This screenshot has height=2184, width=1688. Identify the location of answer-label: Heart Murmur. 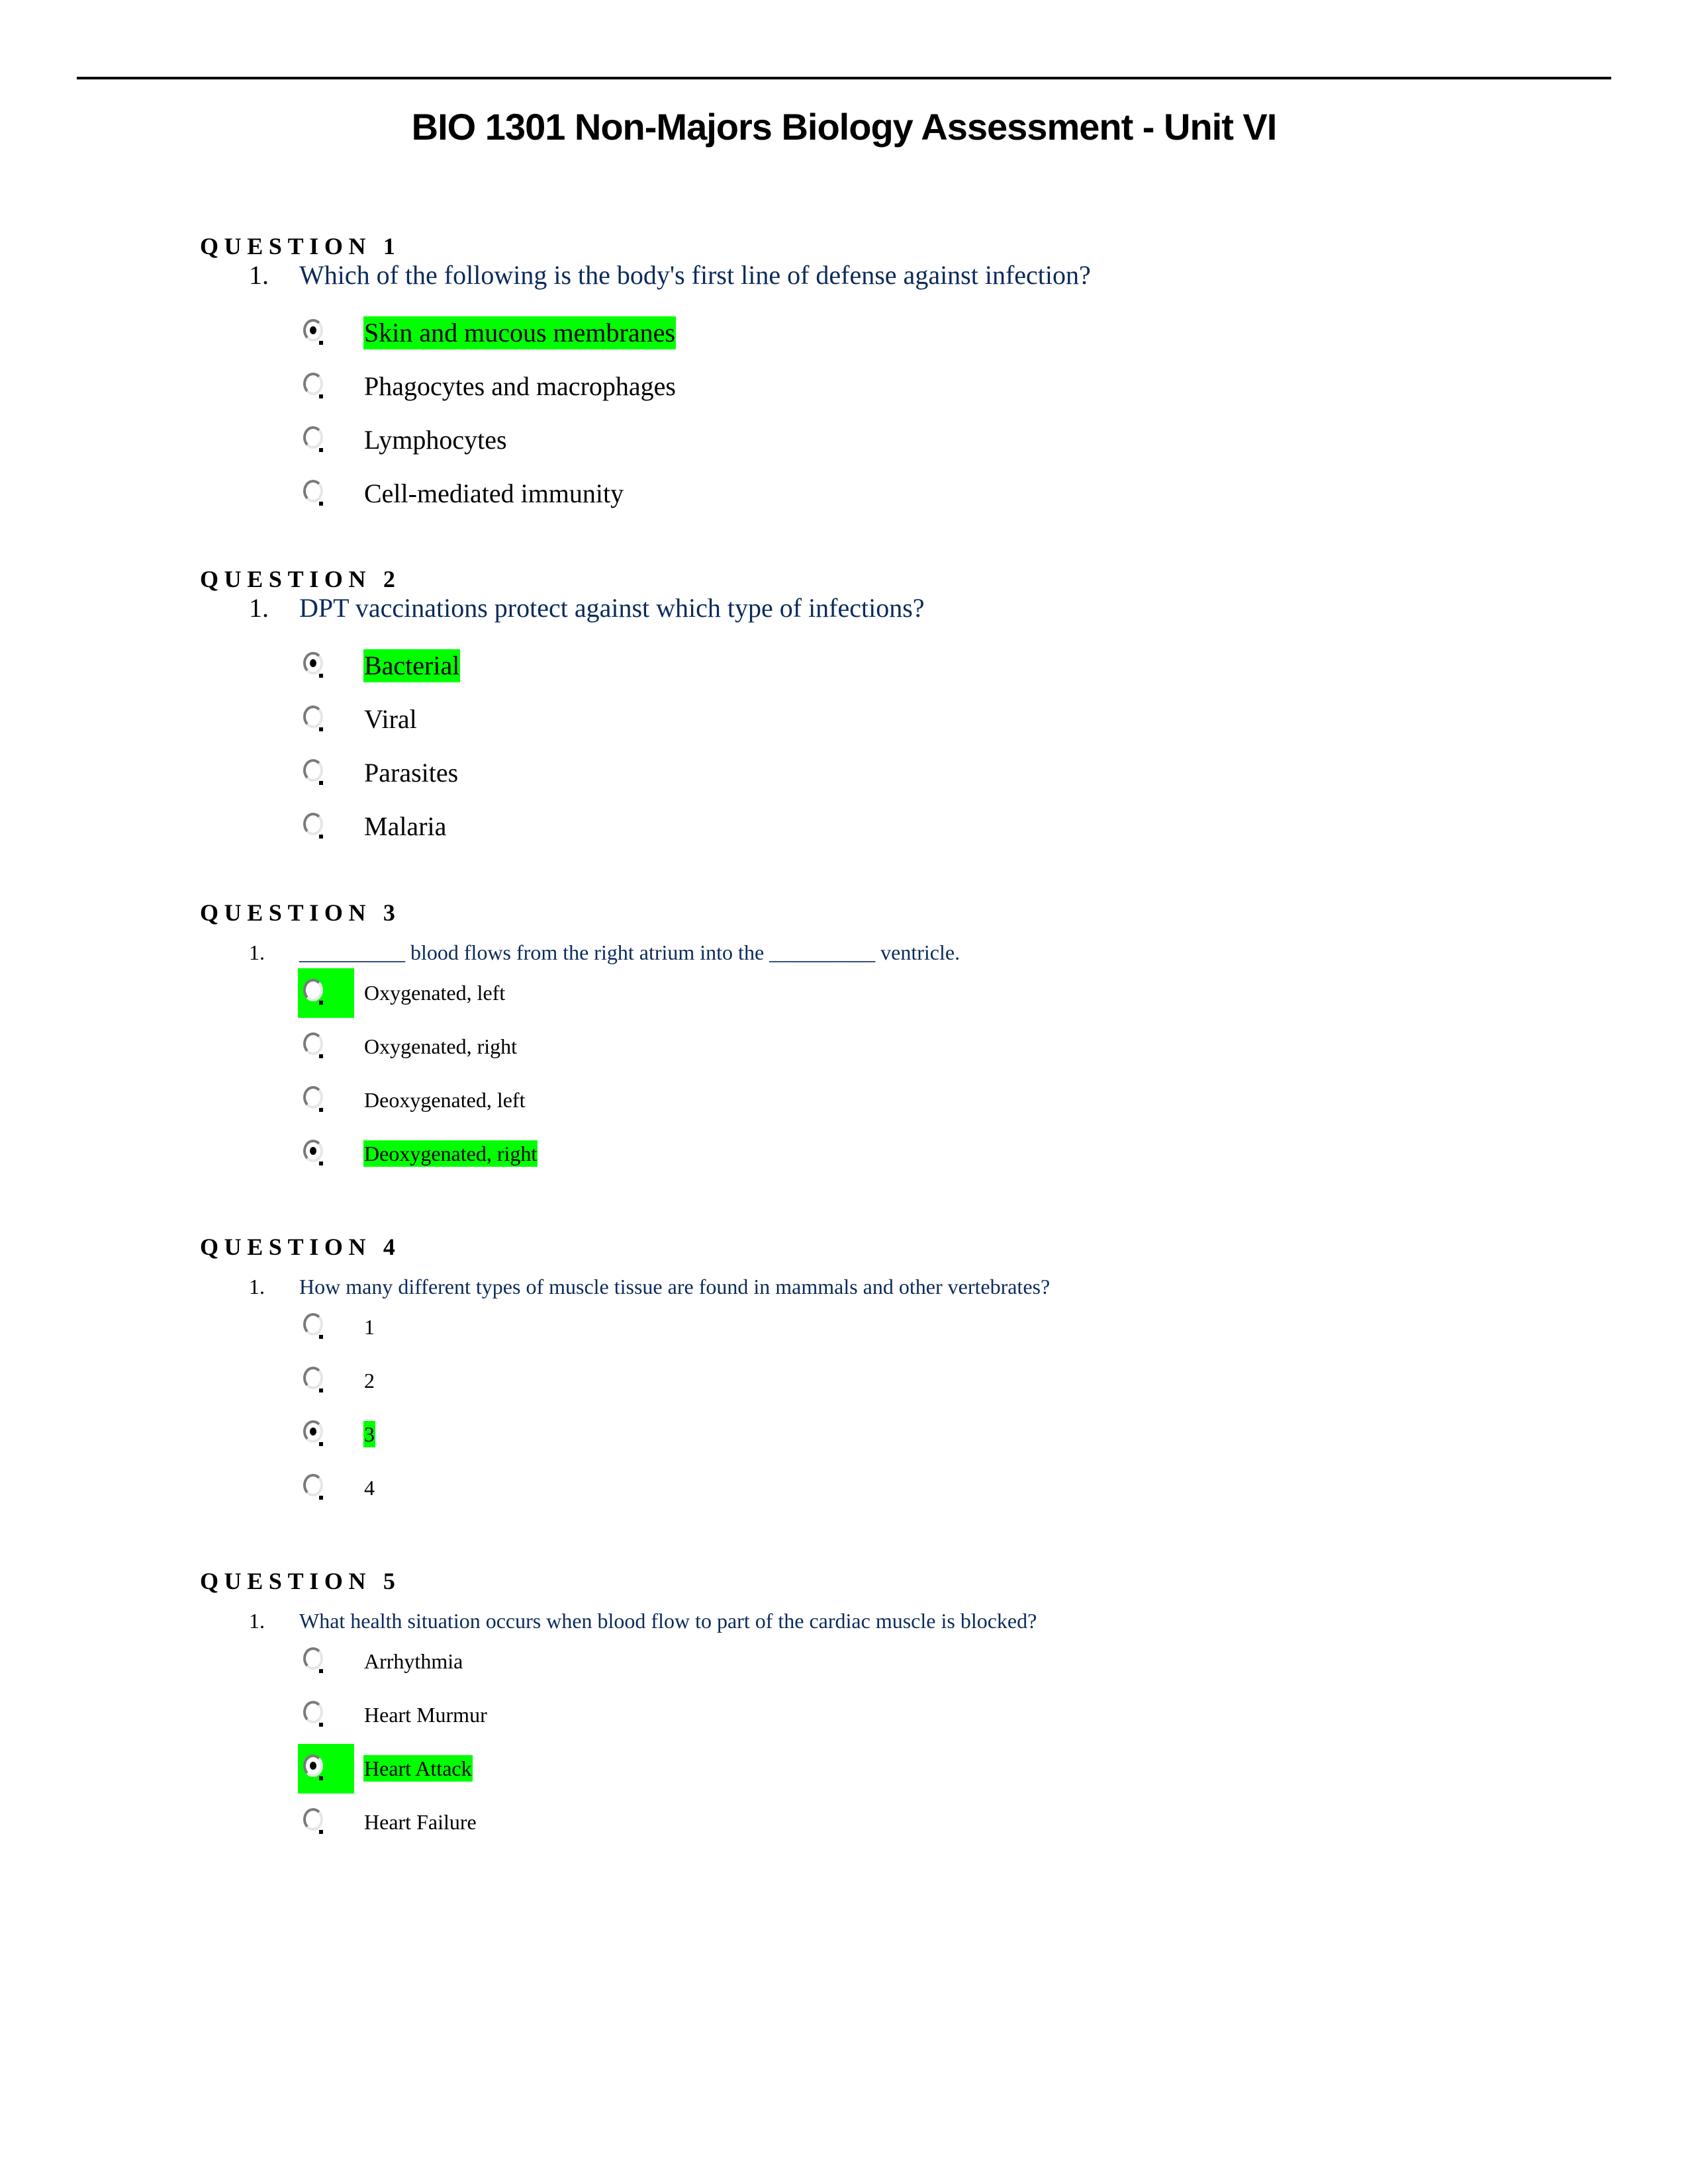
(425, 1715).